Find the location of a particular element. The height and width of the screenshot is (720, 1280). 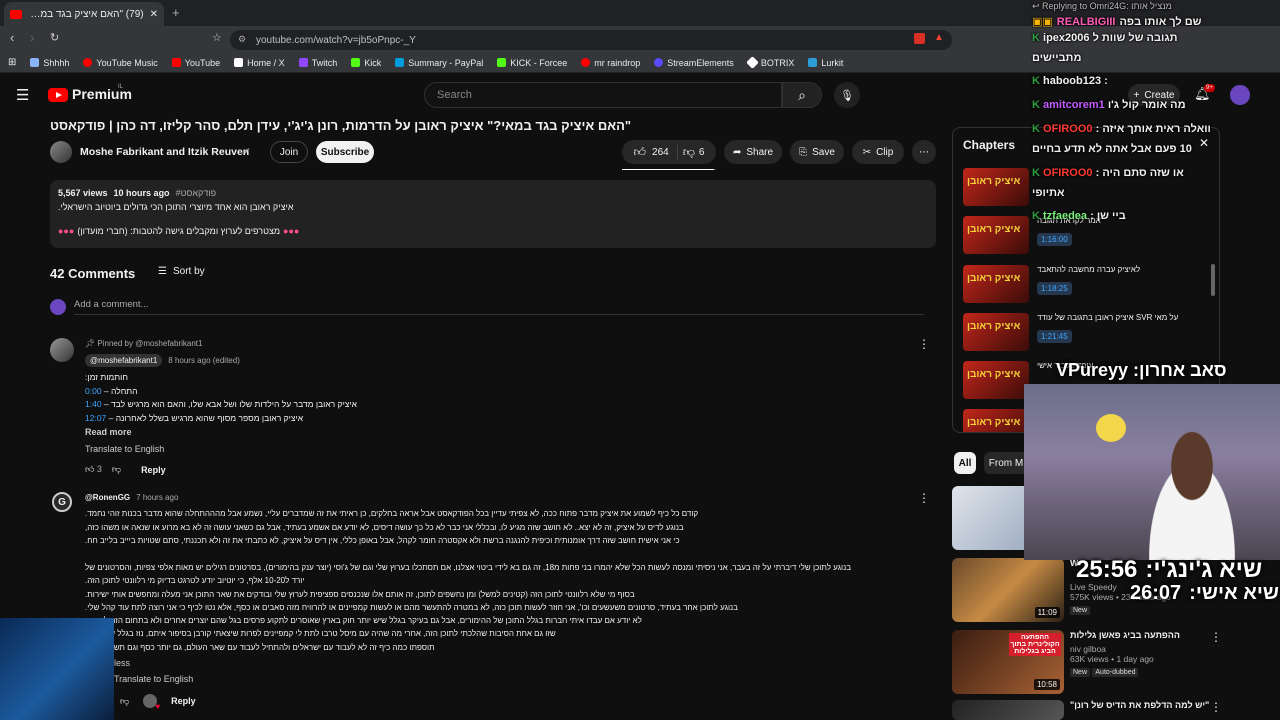

chat-message: K haboob123 : is located at coordinates (1070, 81).